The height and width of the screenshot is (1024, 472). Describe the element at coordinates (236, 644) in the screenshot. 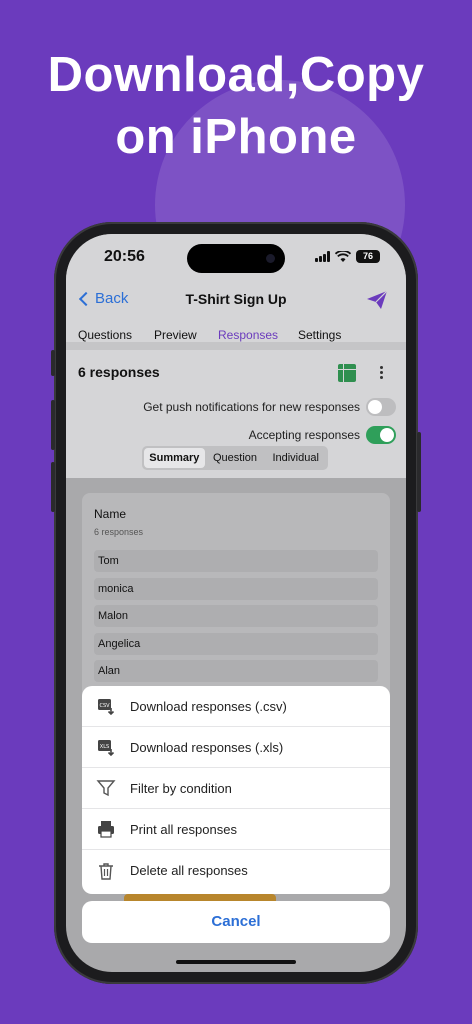

I see `list-item: Angelica` at that location.